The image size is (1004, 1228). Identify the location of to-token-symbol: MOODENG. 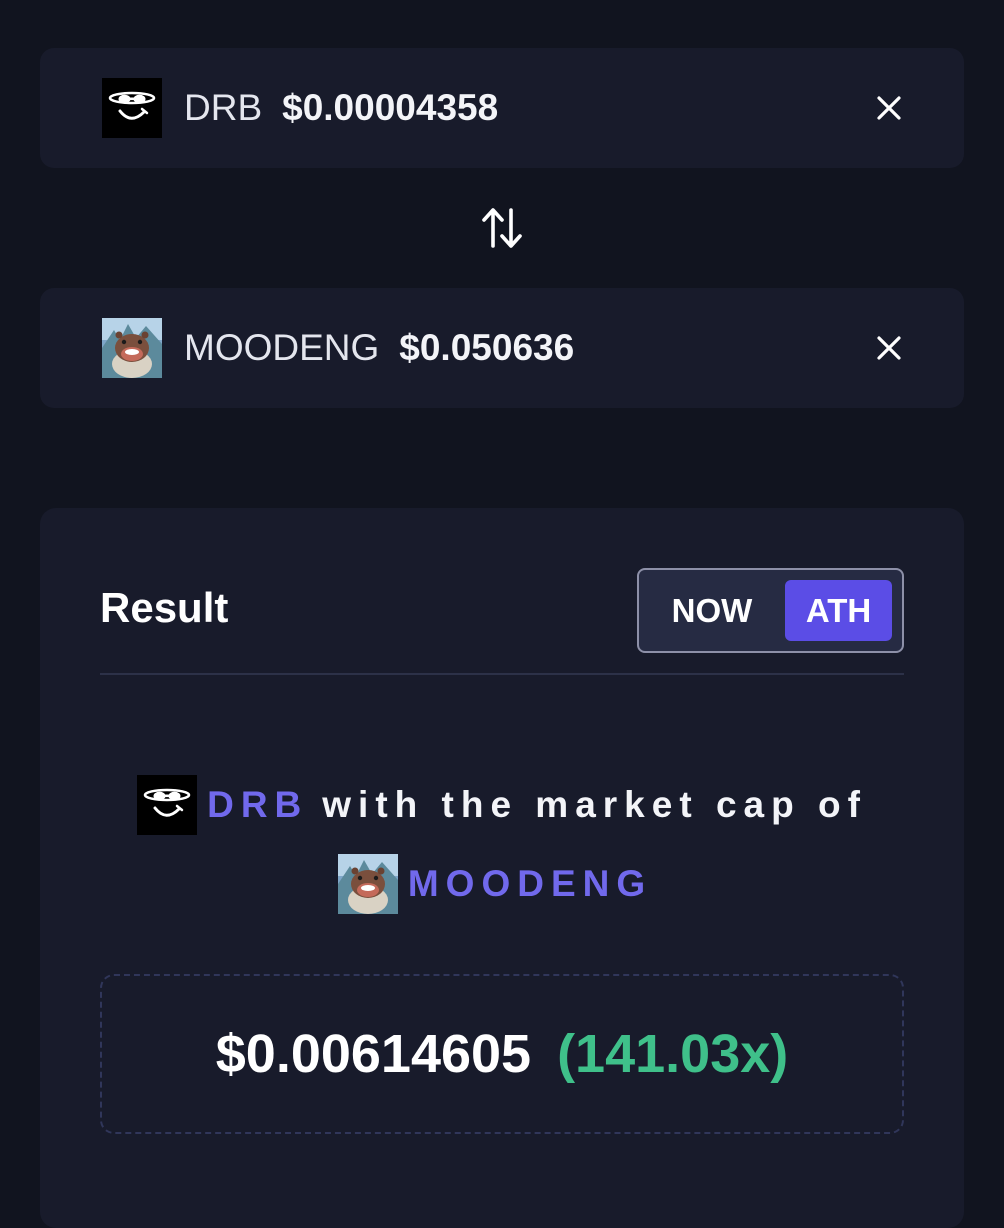
(282, 347).